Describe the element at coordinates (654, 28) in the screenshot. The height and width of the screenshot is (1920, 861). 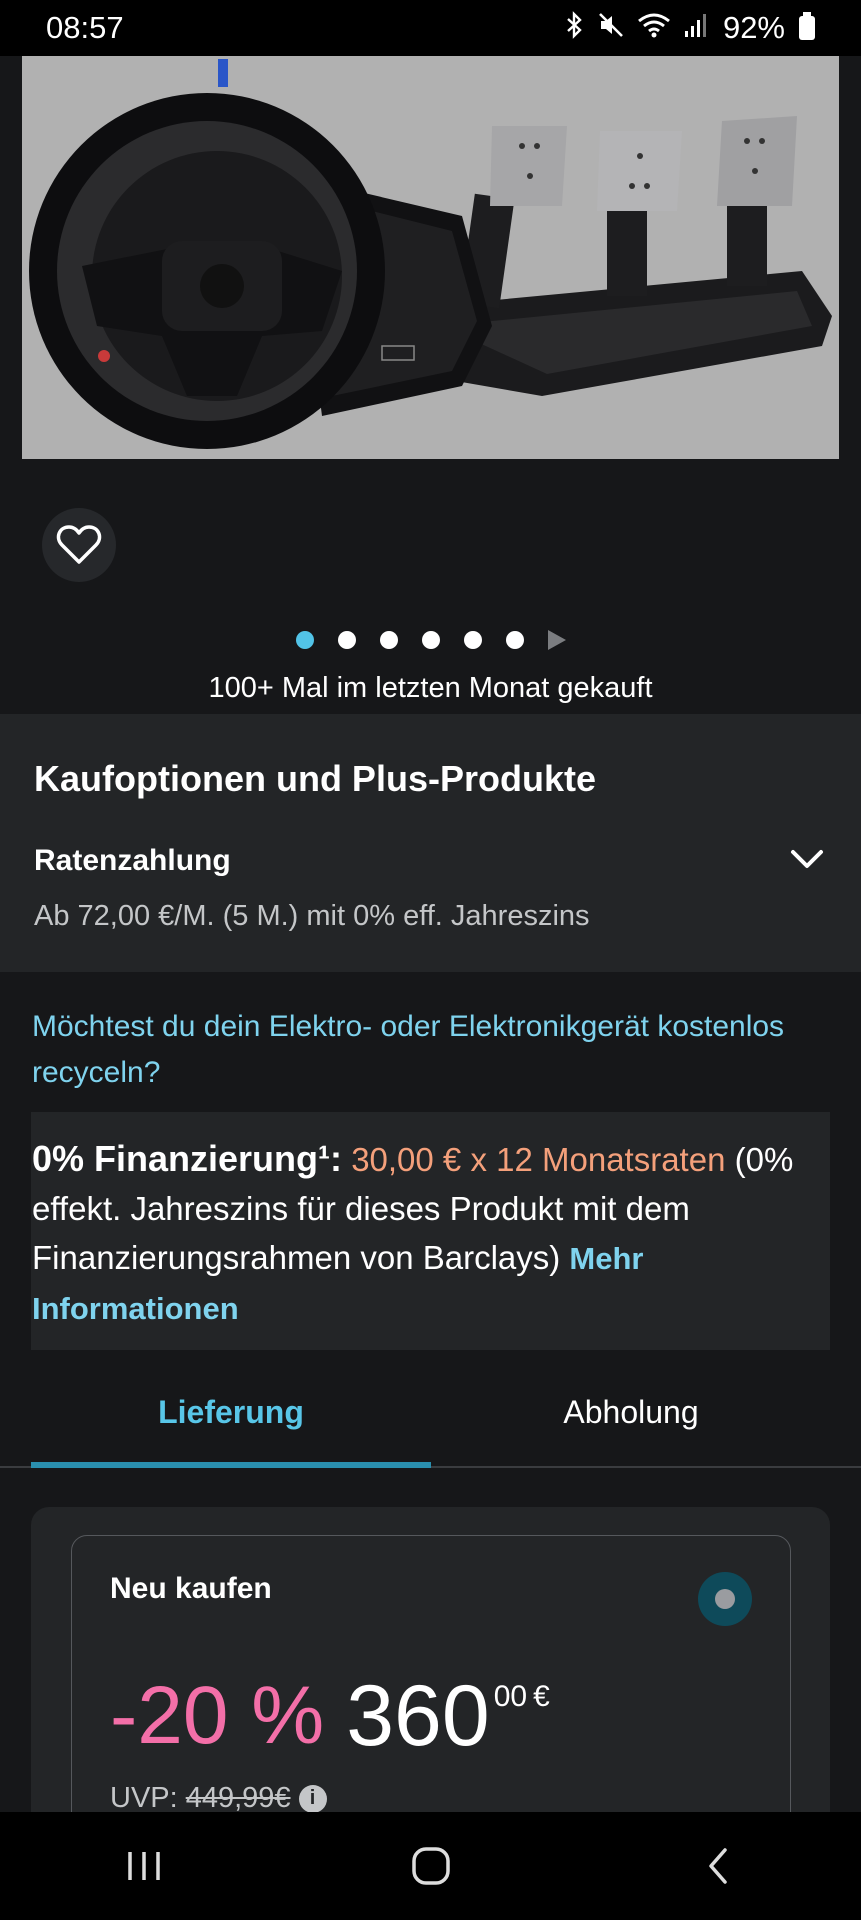
I see `wifi-icon` at that location.